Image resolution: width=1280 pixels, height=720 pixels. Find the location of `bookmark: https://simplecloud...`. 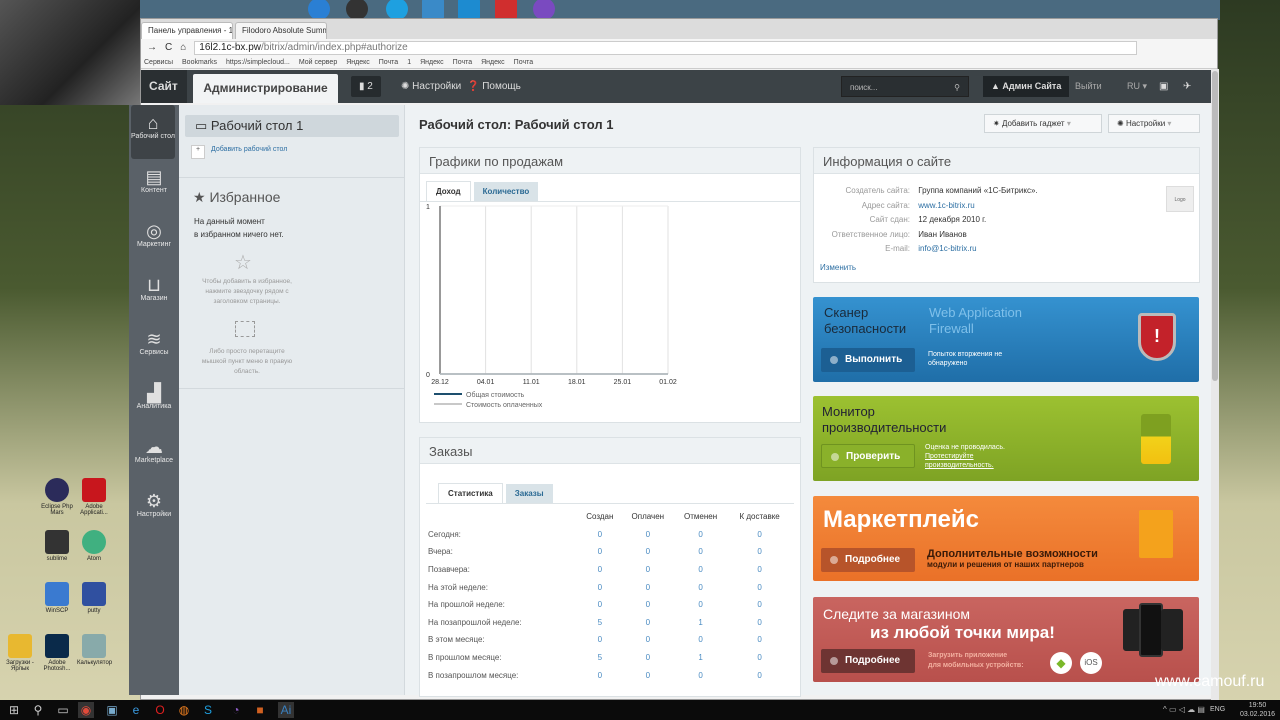

bookmark: https://simplecloud... is located at coordinates (258, 62).